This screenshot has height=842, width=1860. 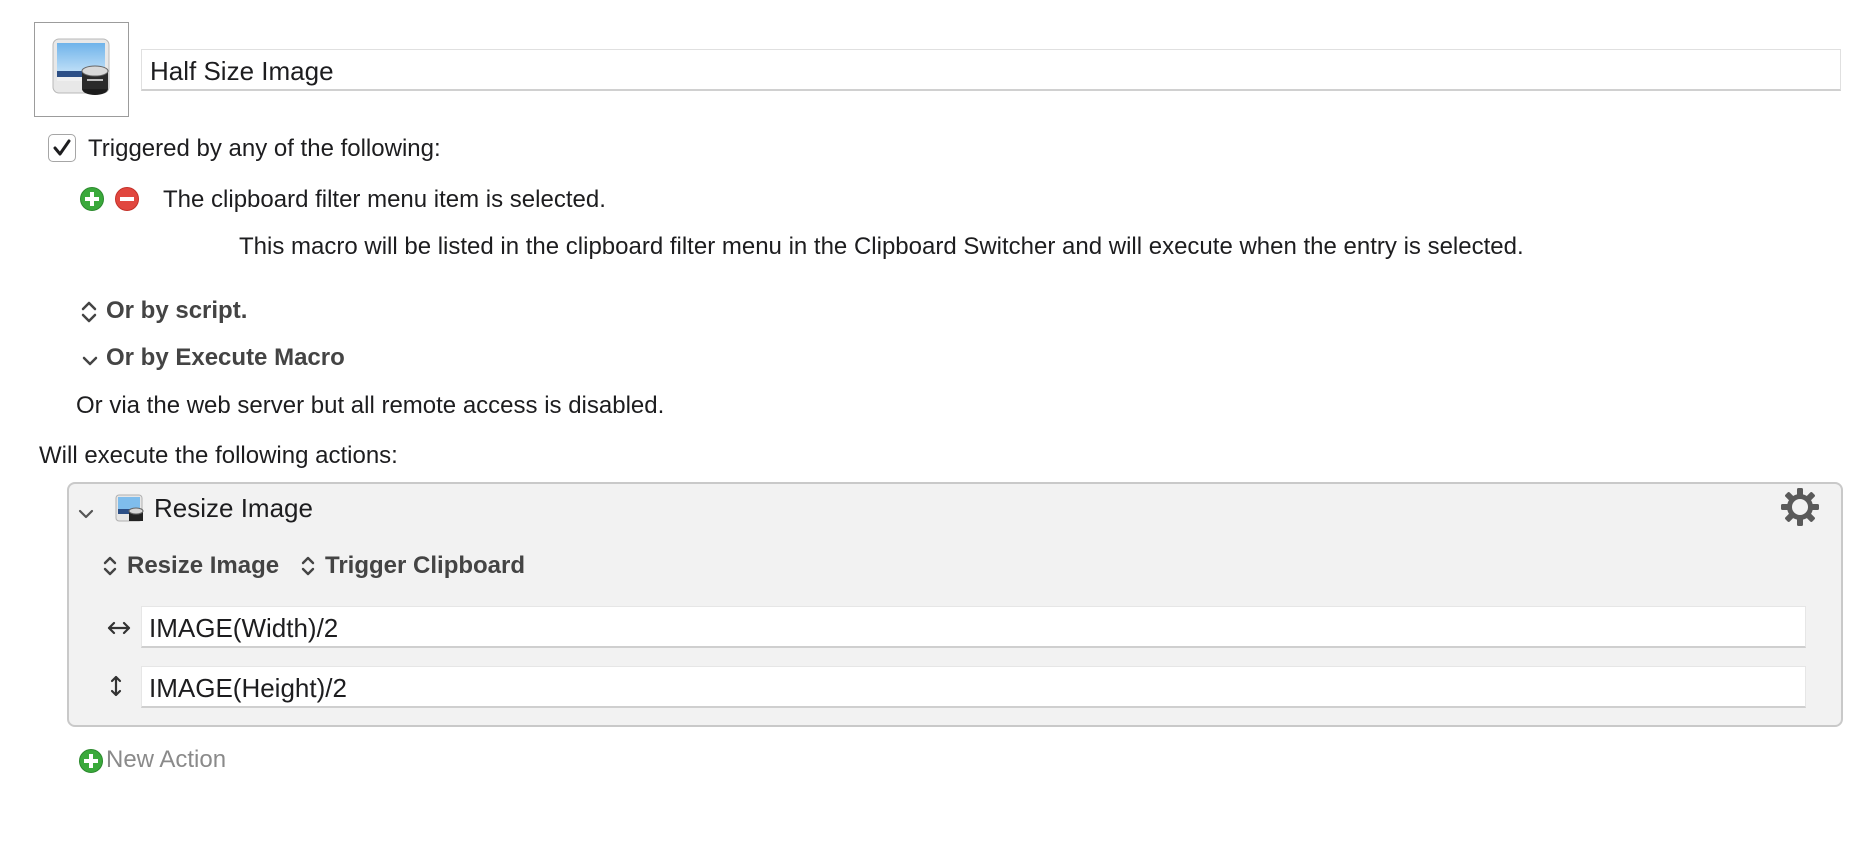 I want to click on checkmark-icon, so click(x=62, y=147).